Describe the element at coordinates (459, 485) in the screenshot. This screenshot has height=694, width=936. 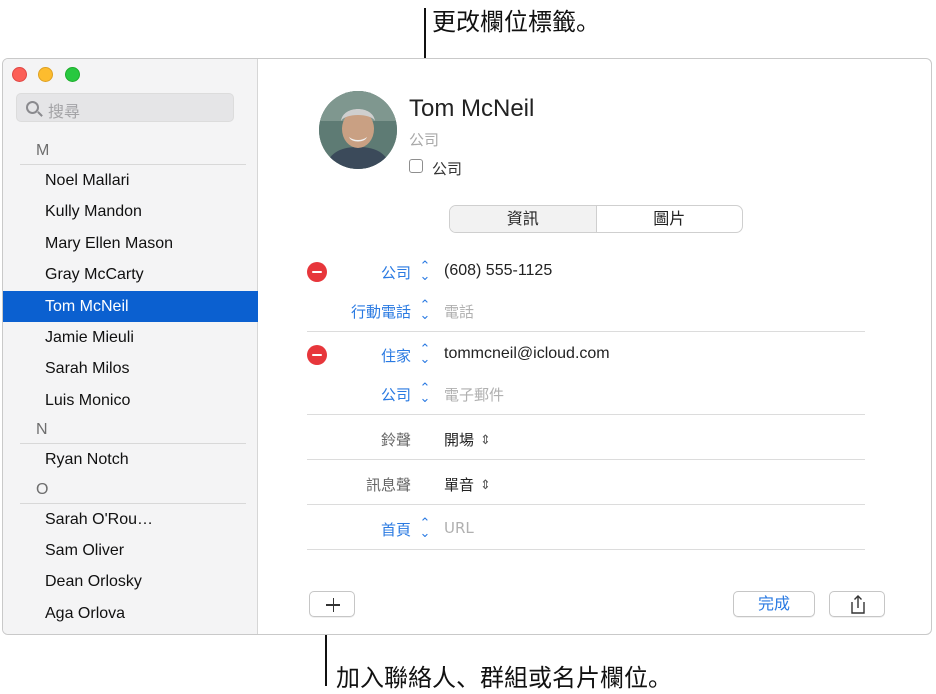
I see `text-tone-value: 單音` at that location.